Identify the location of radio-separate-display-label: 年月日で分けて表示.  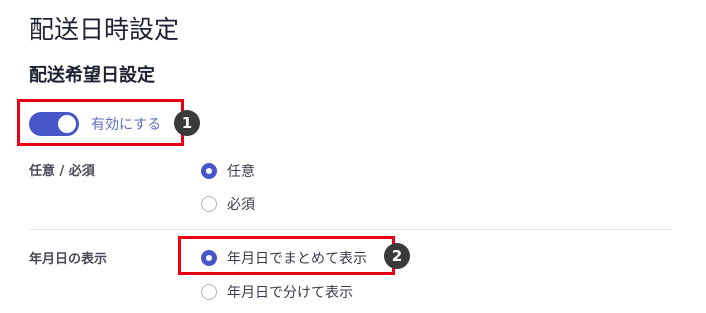
(290, 293).